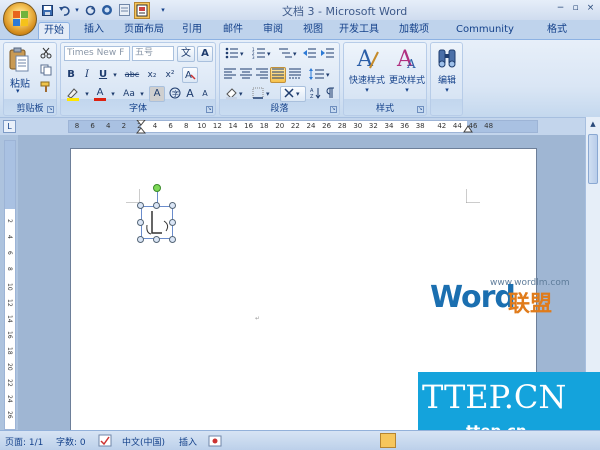 The image size is (600, 450). I want to click on align-right-icon, so click(261, 75).